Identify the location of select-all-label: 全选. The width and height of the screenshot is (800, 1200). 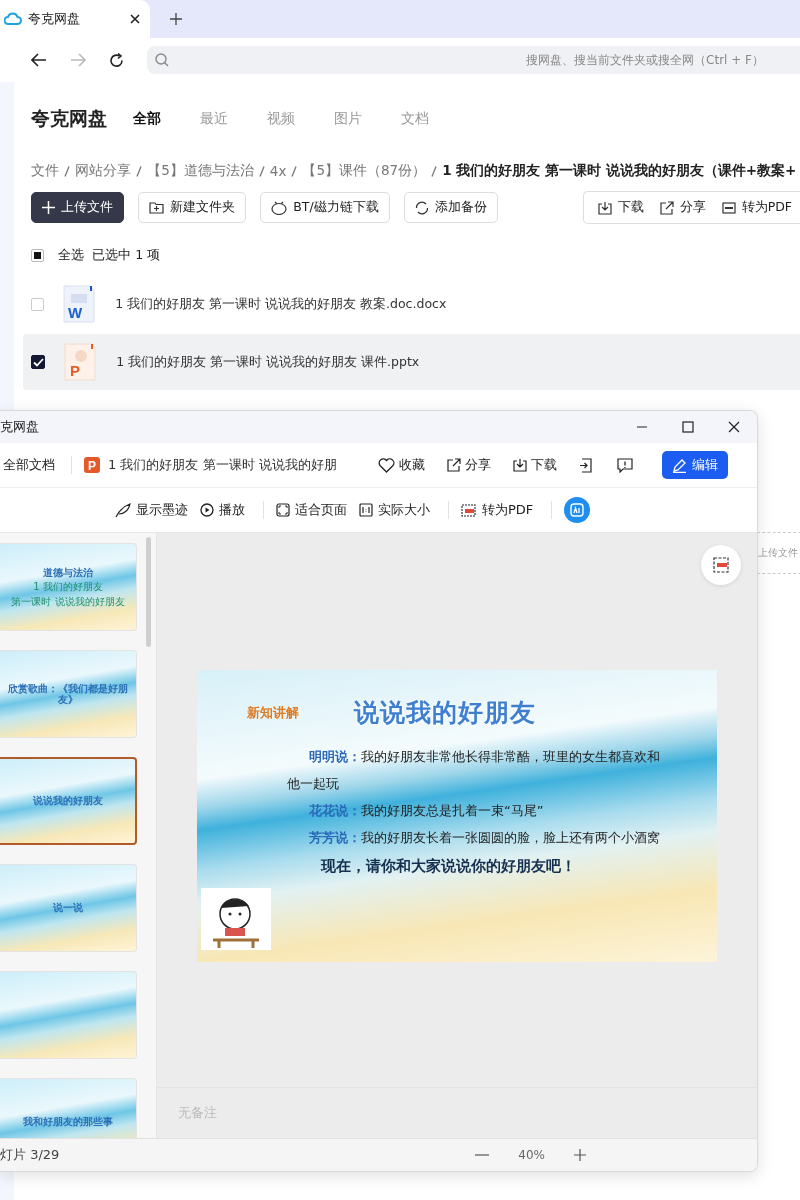
(71, 255).